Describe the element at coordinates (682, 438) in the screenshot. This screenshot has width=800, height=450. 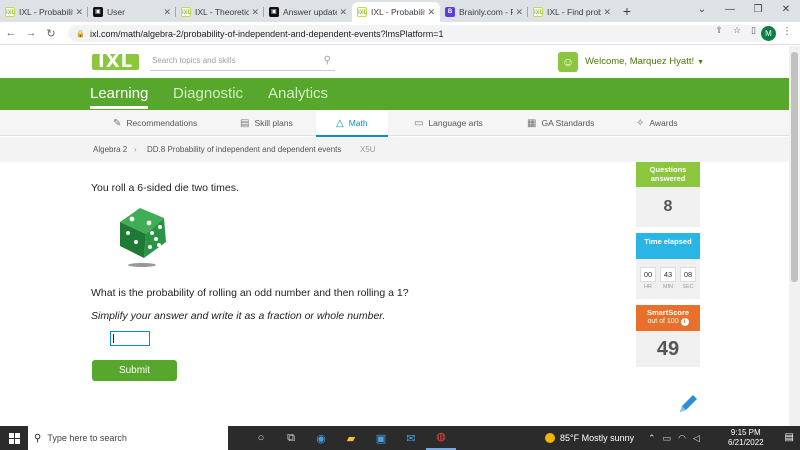
I see `wifi-icon: ◠` at that location.